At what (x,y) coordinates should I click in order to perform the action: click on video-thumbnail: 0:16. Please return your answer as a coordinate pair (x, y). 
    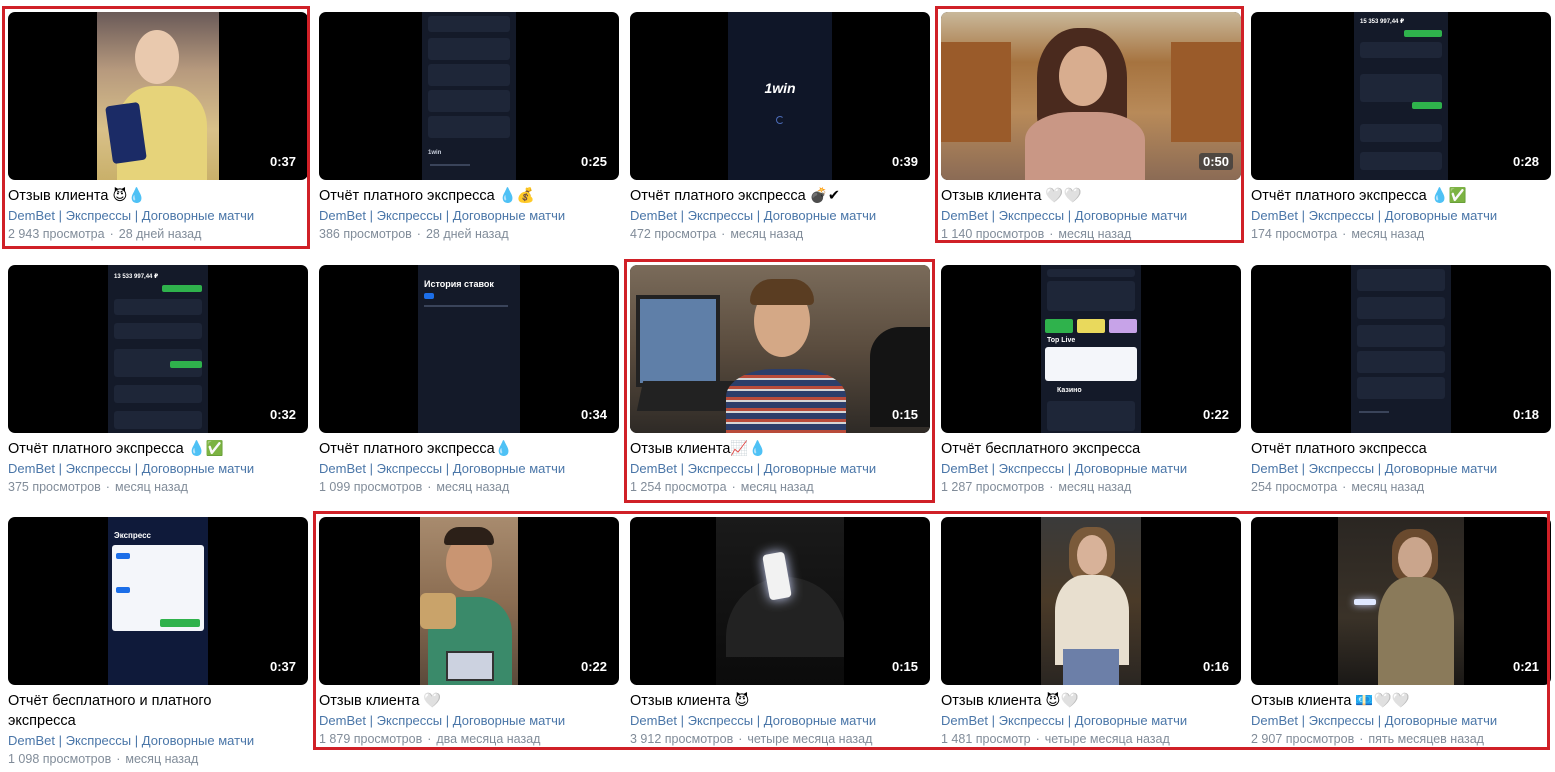
    Looking at the image, I should click on (1091, 601).